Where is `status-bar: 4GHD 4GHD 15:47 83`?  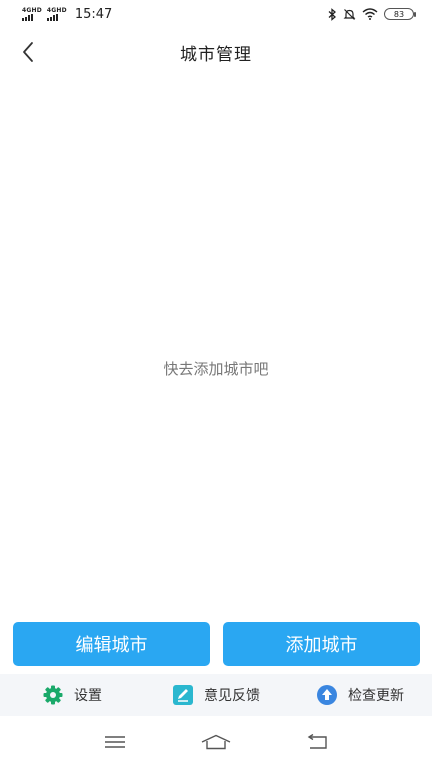 status-bar: 4GHD 4GHD 15:47 83 is located at coordinates (216, 14).